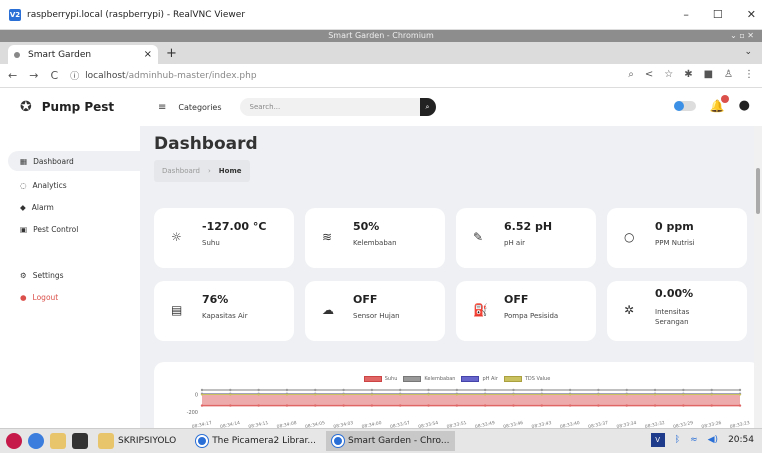 This screenshot has height=453, width=762. What do you see at coordinates (688, 74) in the screenshot?
I see `extensions-icon: ✱` at bounding box center [688, 74].